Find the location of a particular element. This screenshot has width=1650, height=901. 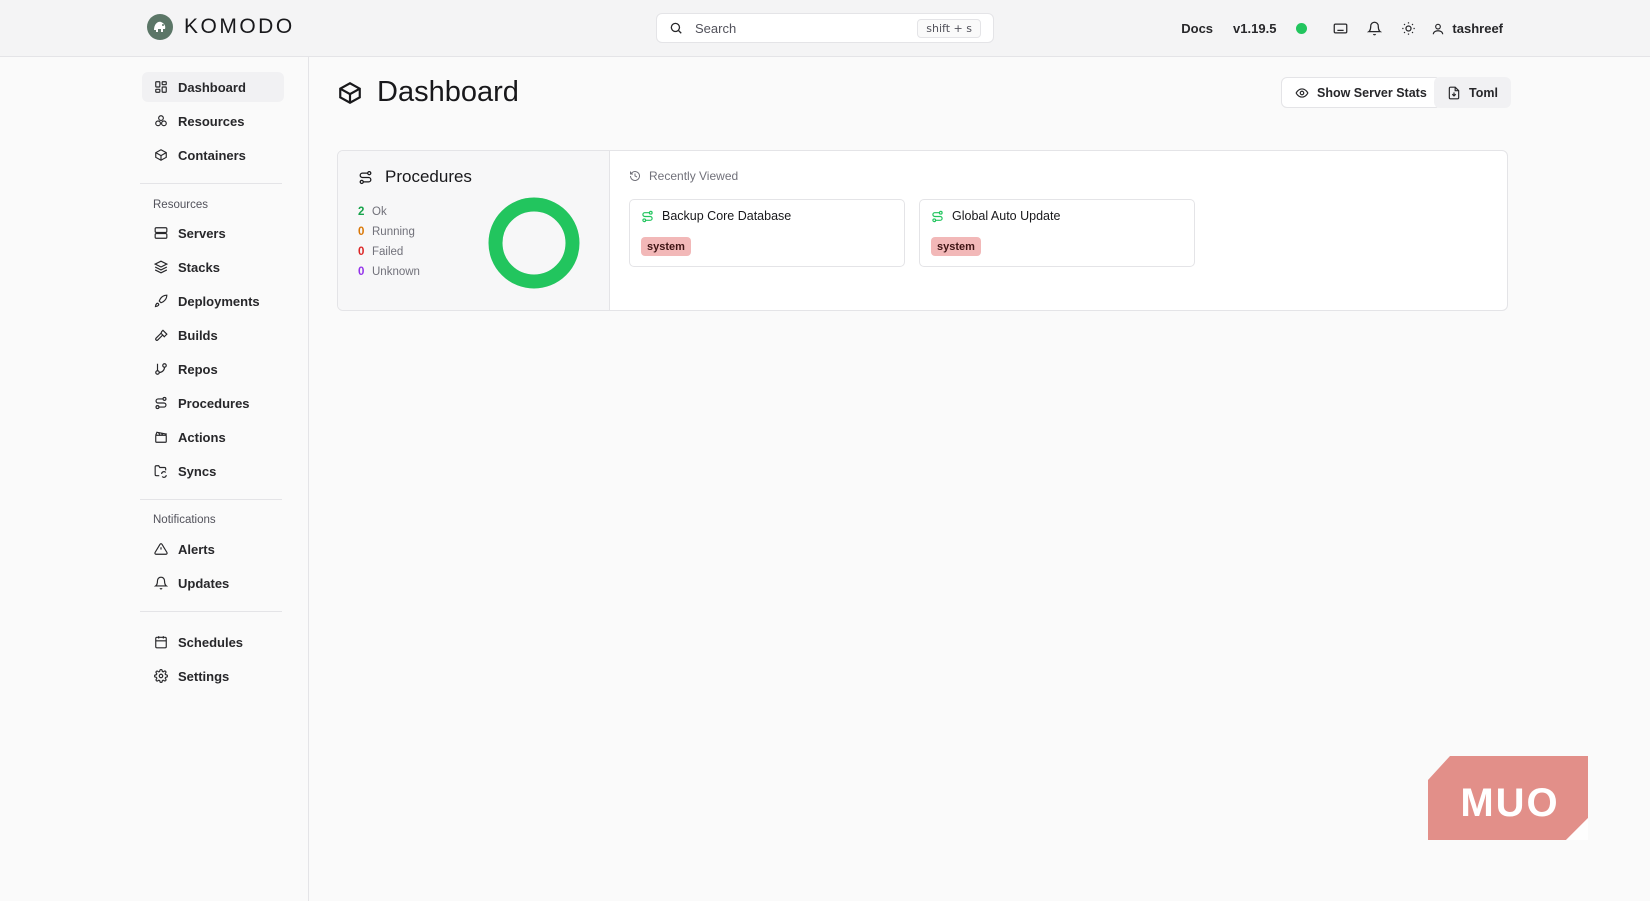

recently-viewed-label: Recently Viewed is located at coordinates (694, 176).